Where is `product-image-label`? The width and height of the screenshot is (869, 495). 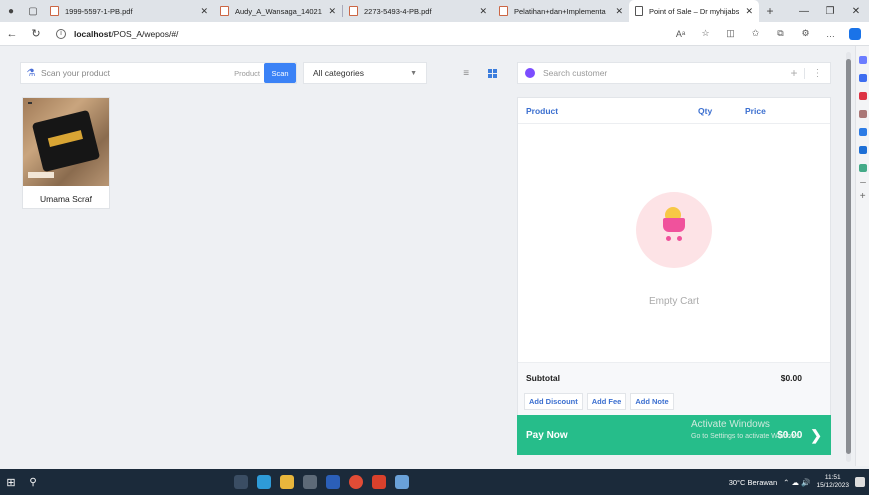
product-image-label is located at coordinates (41, 175).